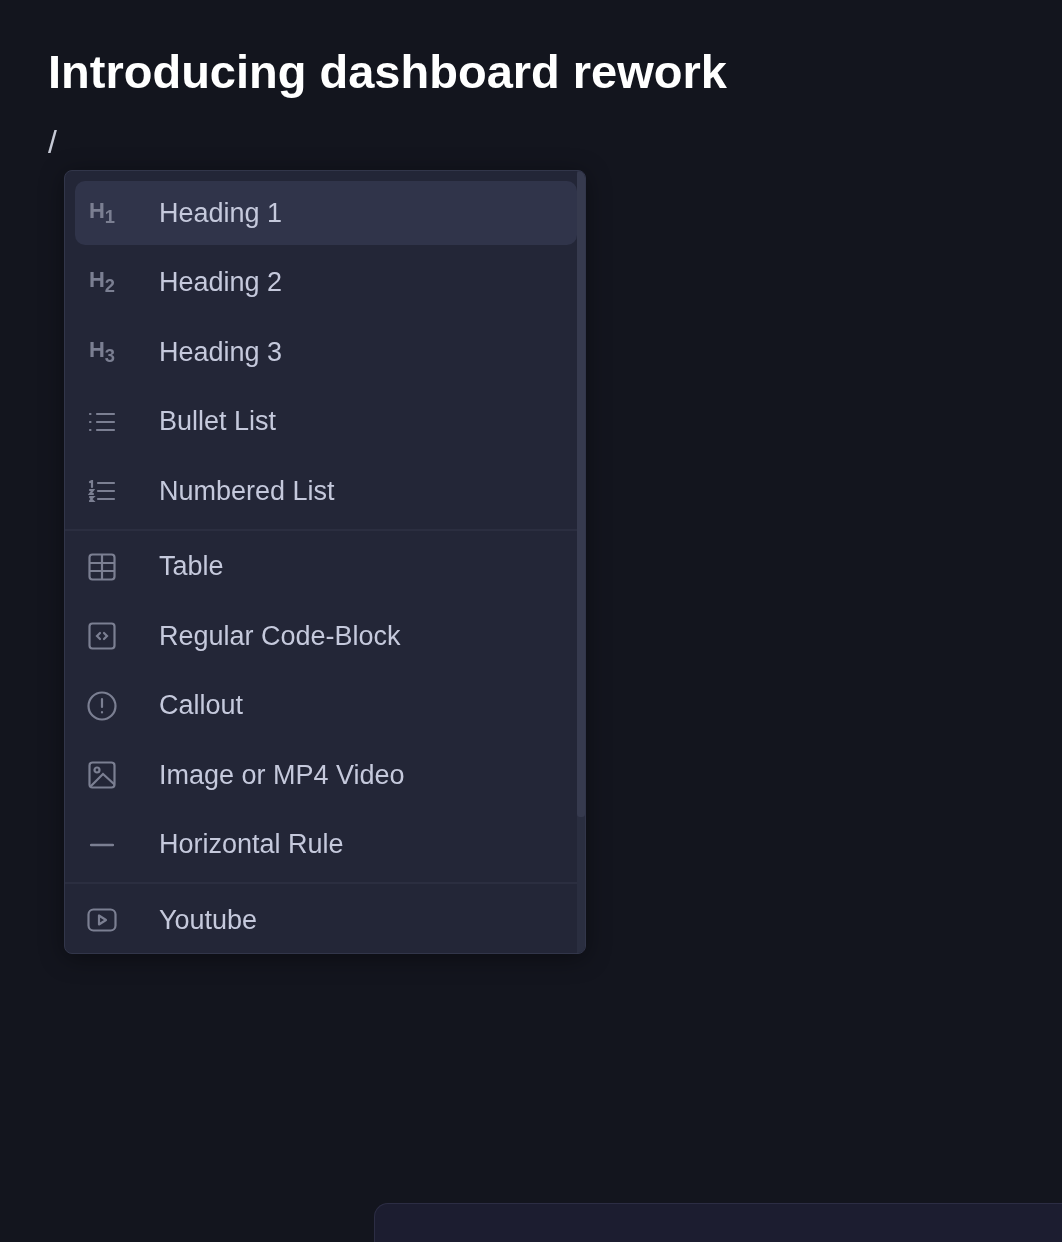 The width and height of the screenshot is (1062, 1242). What do you see at coordinates (102, 491) in the screenshot?
I see `numbered-list-icon` at bounding box center [102, 491].